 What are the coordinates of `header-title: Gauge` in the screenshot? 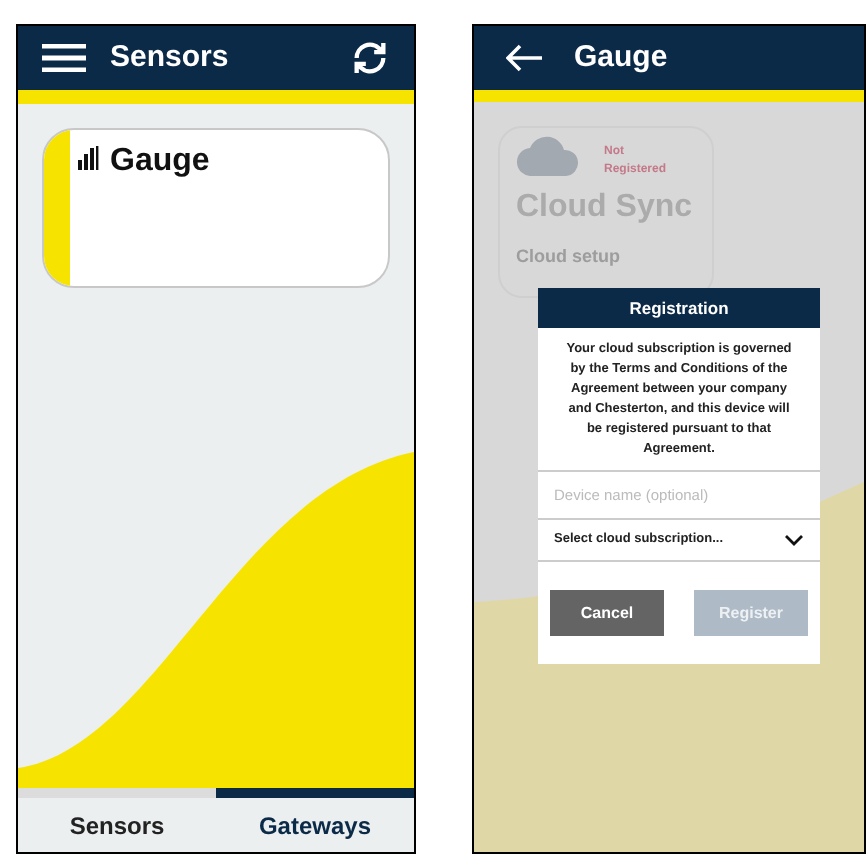 It's located at (621, 57).